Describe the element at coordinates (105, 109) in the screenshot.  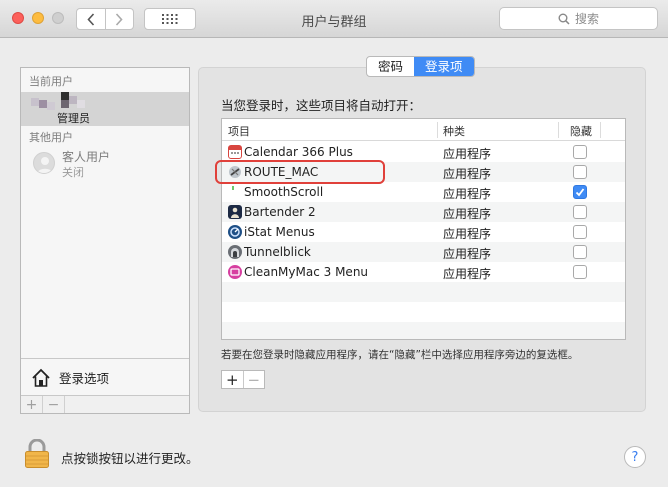
I see `current-user-item: 管理员` at that location.